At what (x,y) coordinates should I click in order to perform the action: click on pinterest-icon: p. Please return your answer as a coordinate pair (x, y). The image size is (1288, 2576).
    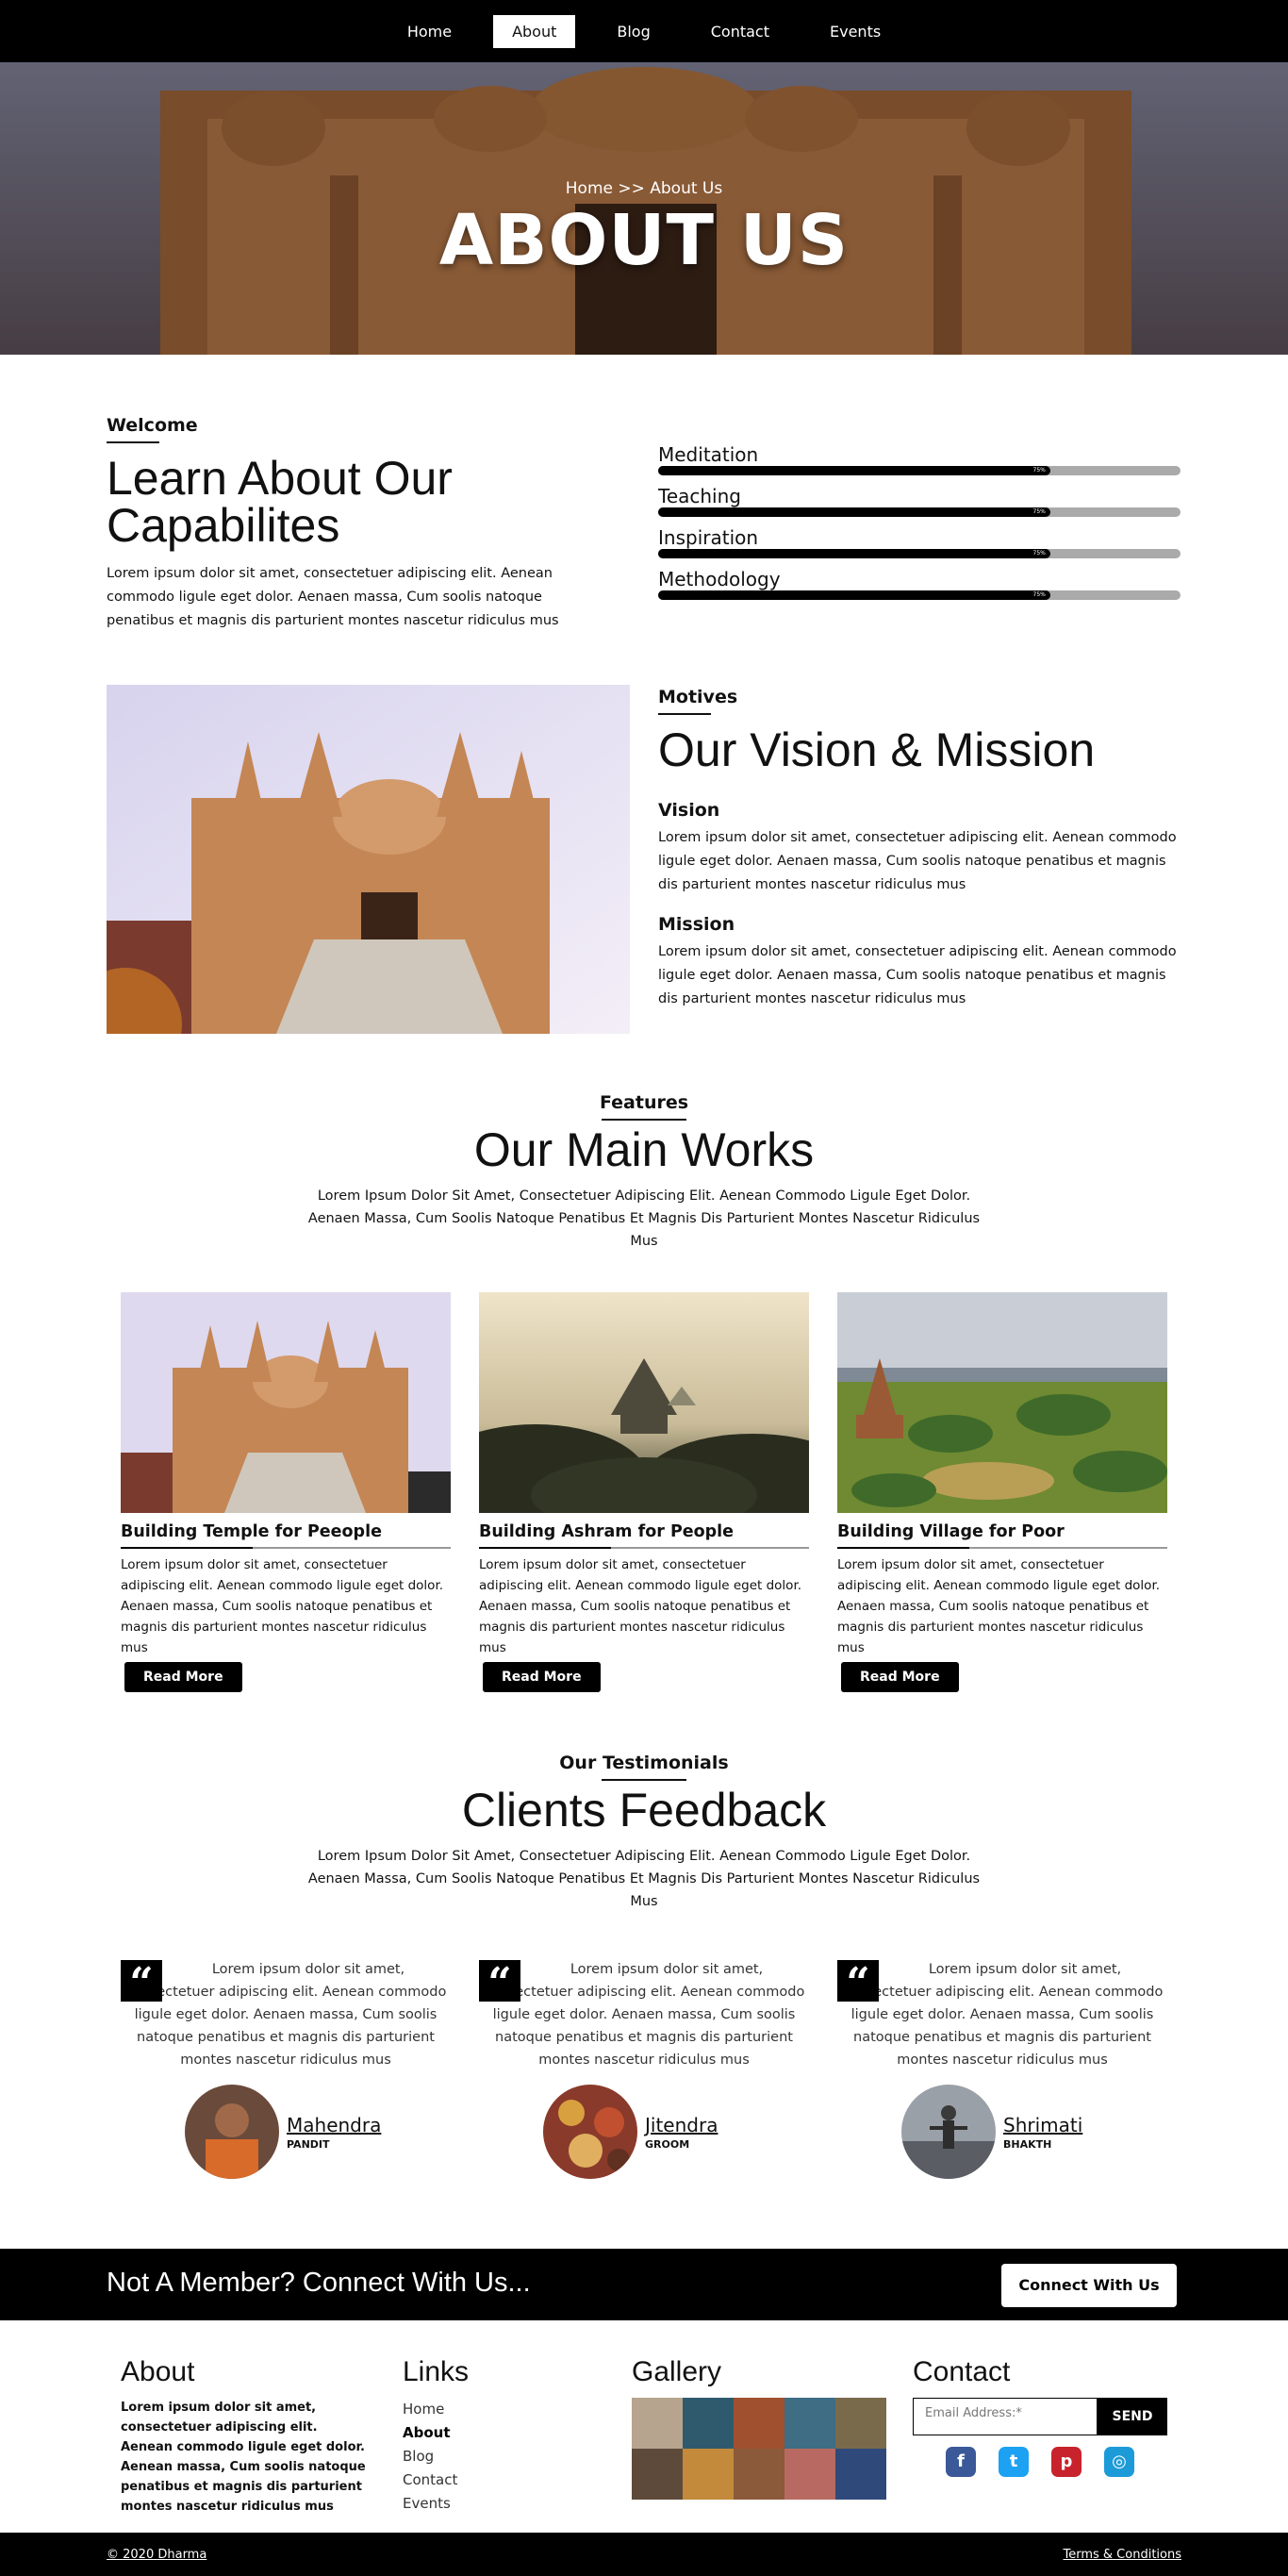
    Looking at the image, I should click on (1066, 2462).